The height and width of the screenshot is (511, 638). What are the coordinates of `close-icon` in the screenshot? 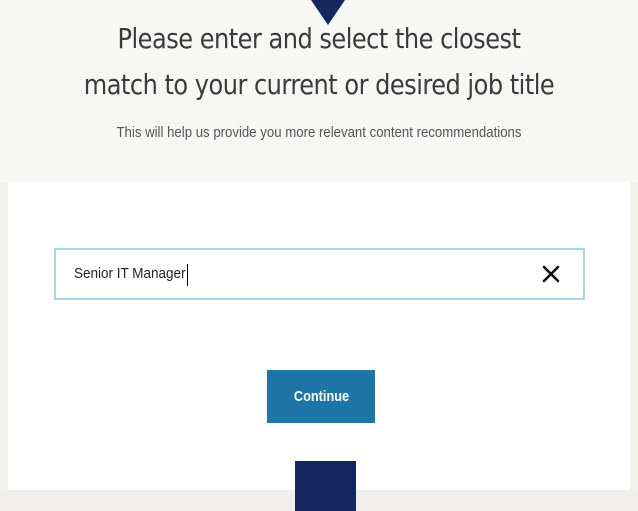 It's located at (551, 274).